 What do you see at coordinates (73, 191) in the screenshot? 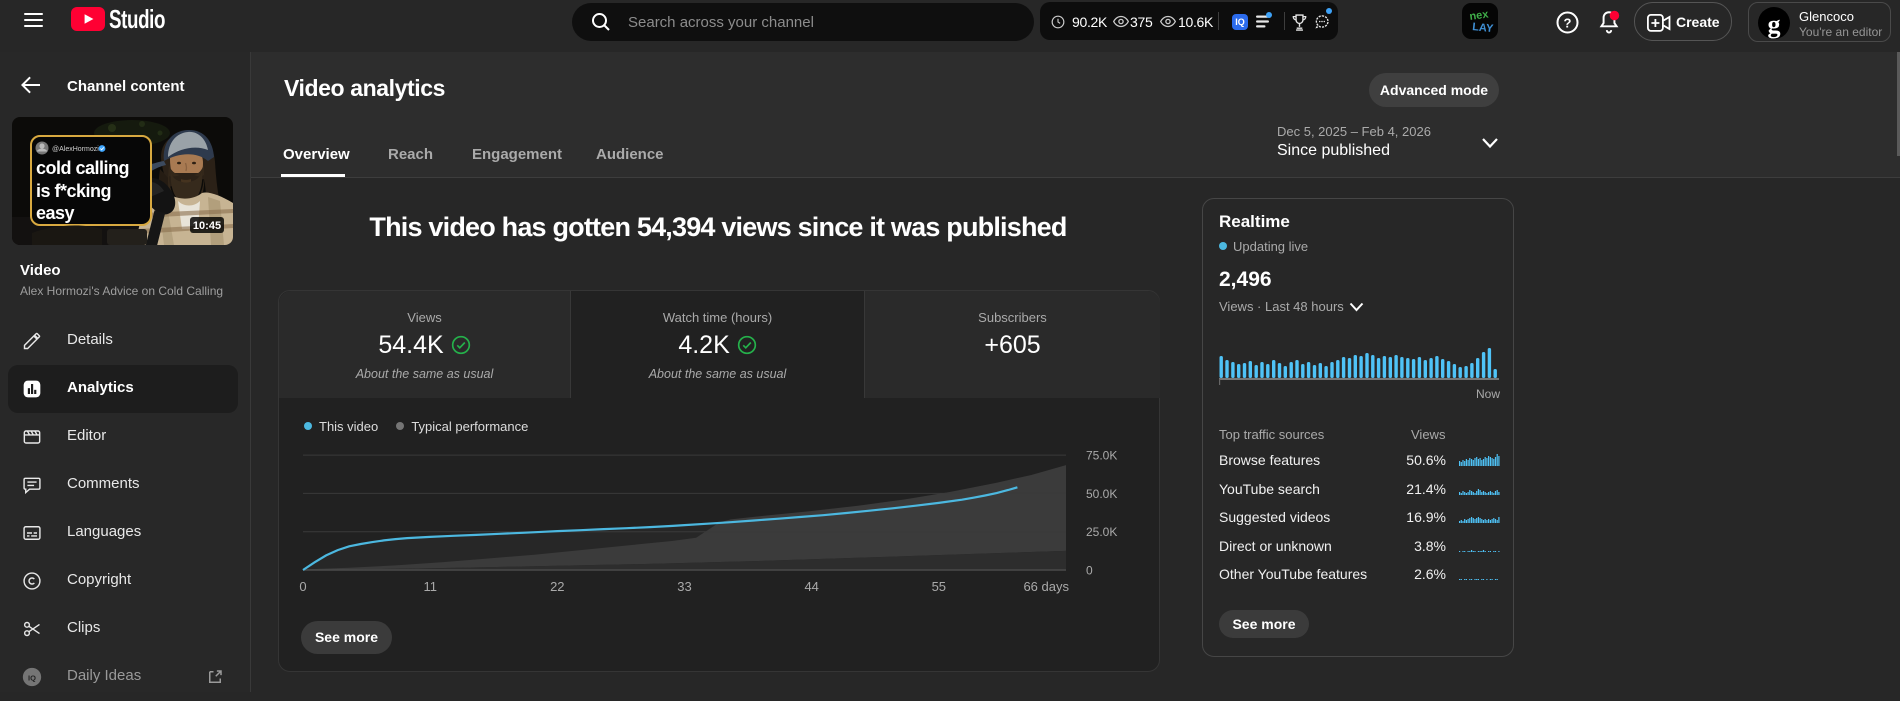
I see `svg-text: is f*cking` at bounding box center [73, 191].